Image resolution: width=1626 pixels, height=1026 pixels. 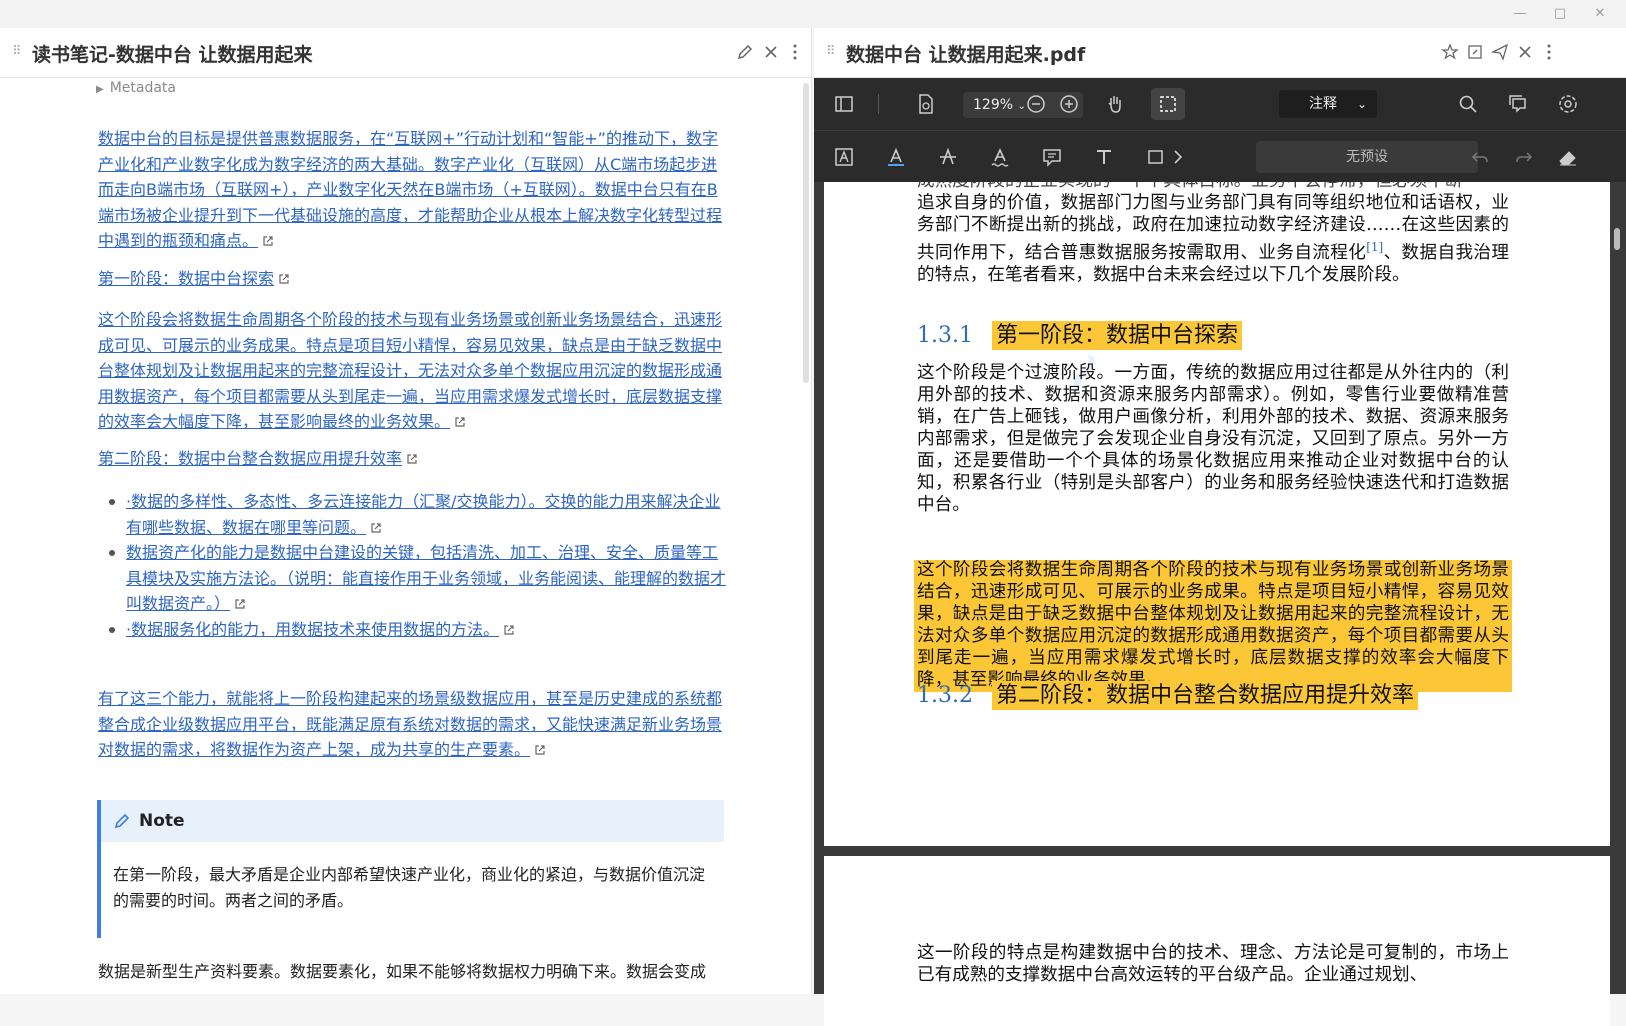 What do you see at coordinates (1000, 157) in the screenshot?
I see `squiggly-underline-icon` at bounding box center [1000, 157].